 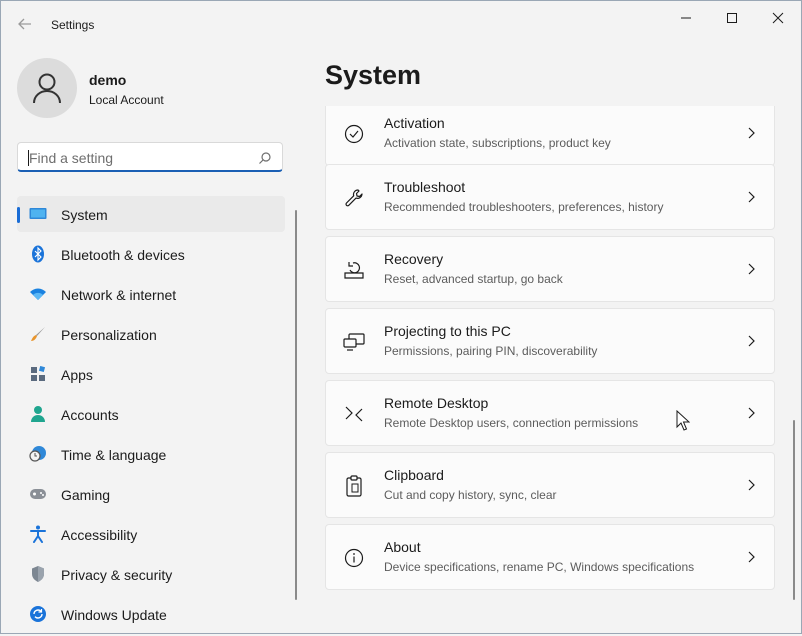 What do you see at coordinates (354, 486) in the screenshot?
I see `clipboard-icon` at bounding box center [354, 486].